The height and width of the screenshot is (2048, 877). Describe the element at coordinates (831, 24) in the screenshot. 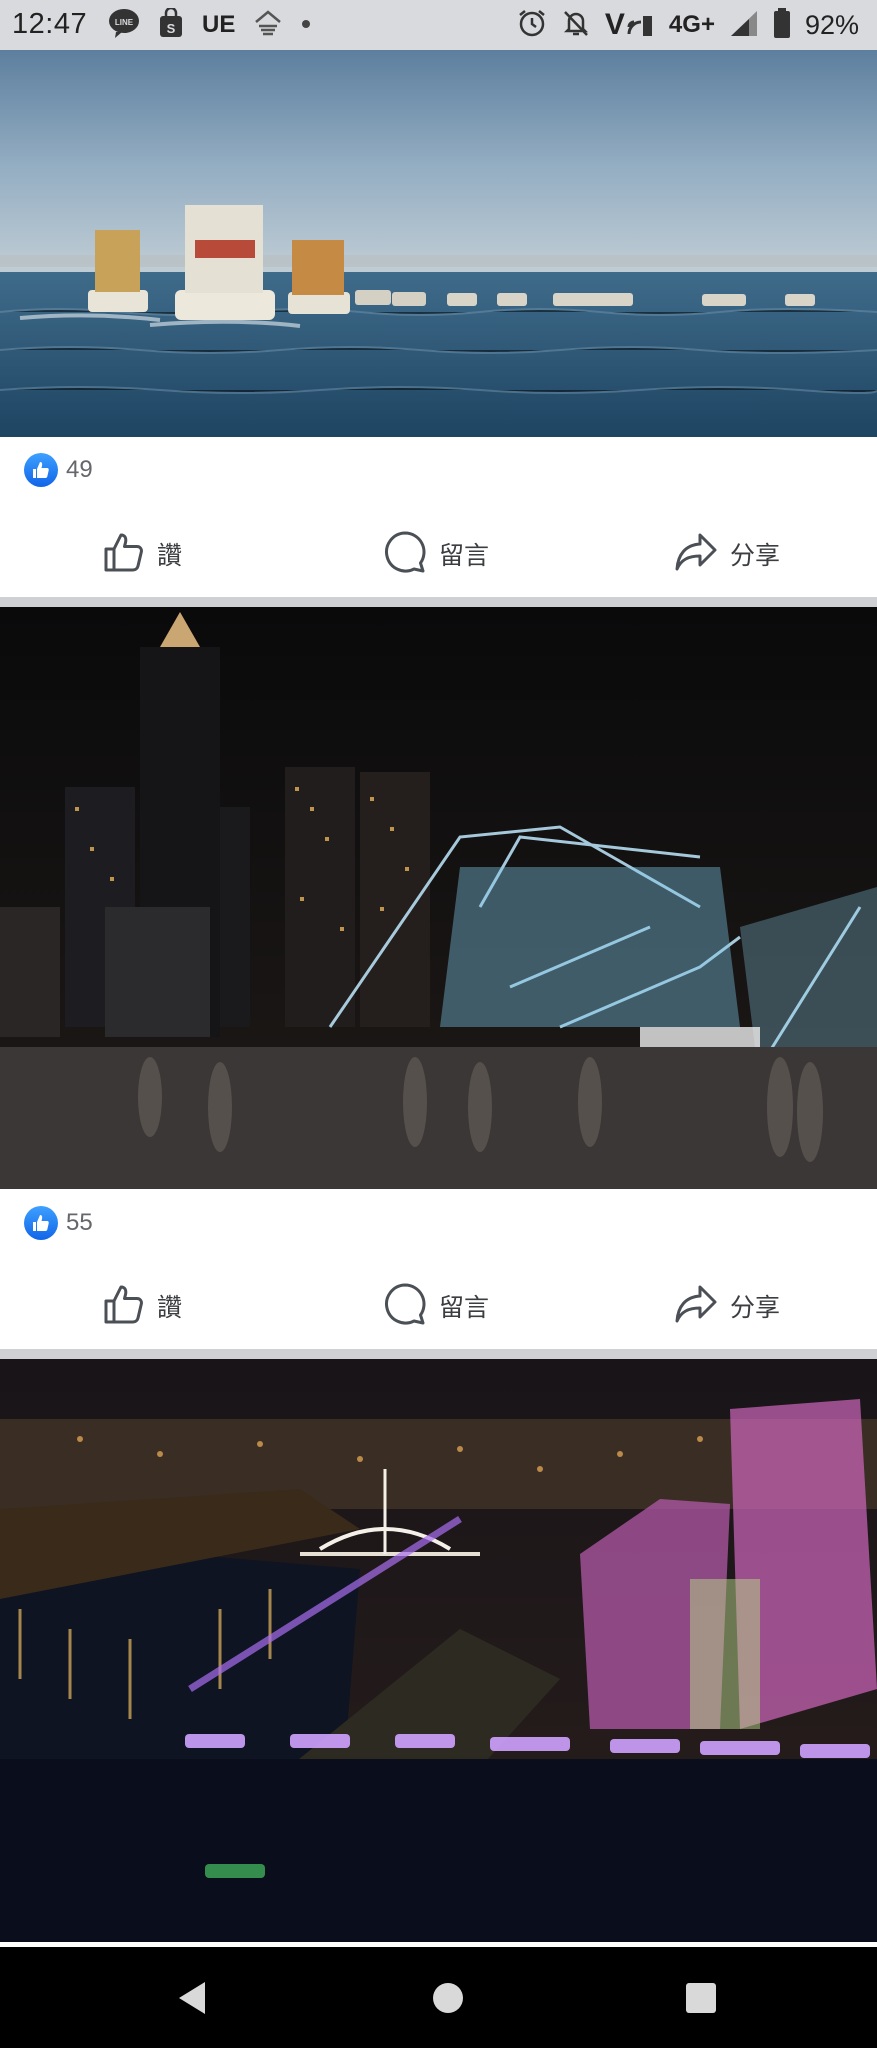

I see `battery-percent: 92%` at that location.